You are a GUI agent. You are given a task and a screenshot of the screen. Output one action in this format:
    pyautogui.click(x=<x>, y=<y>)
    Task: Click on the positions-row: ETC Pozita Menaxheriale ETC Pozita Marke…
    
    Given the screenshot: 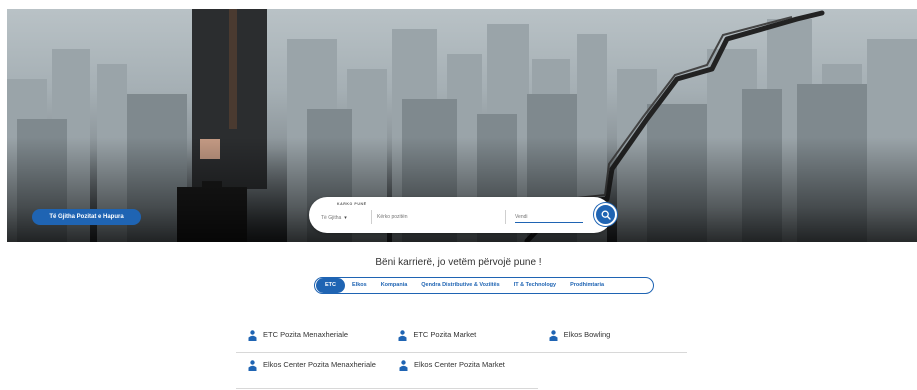 What is the action you would take?
    pyautogui.click(x=461, y=338)
    